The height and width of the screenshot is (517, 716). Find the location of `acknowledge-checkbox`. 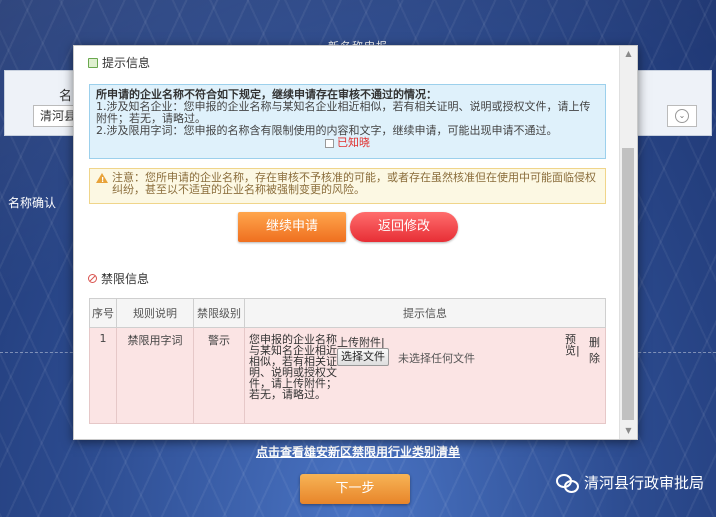

acknowledge-checkbox is located at coordinates (329, 143).